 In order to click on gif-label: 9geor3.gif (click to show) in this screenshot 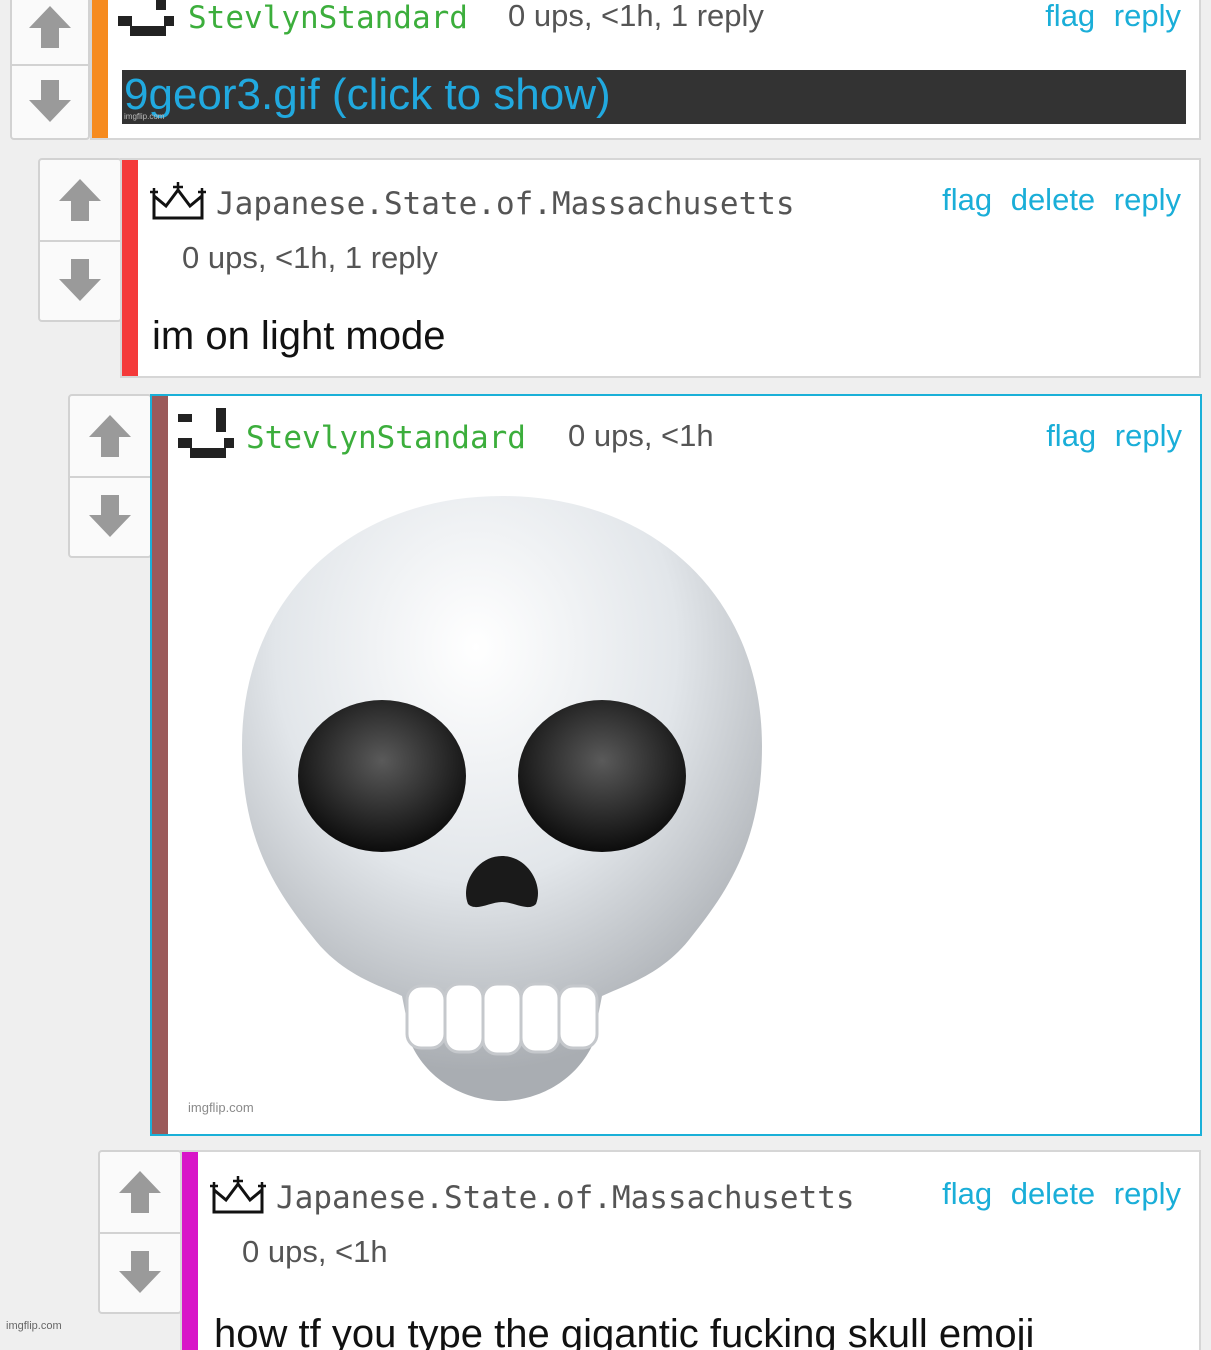, I will do `click(367, 94)`.